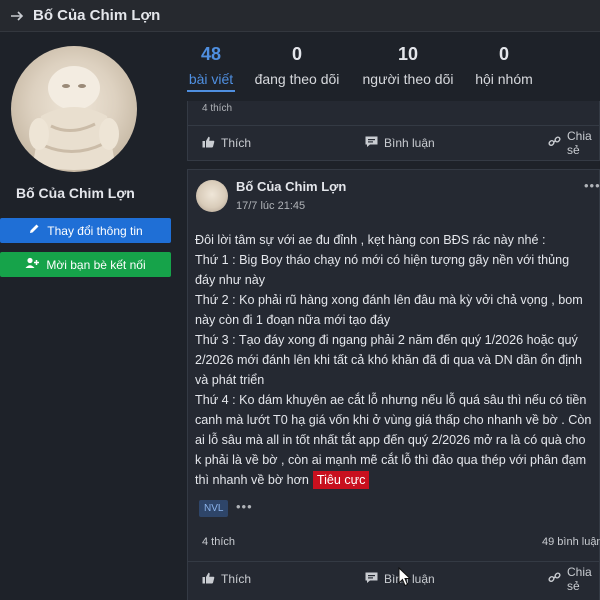  Describe the element at coordinates (74, 109) in the screenshot. I see `profile-avatar` at that location.